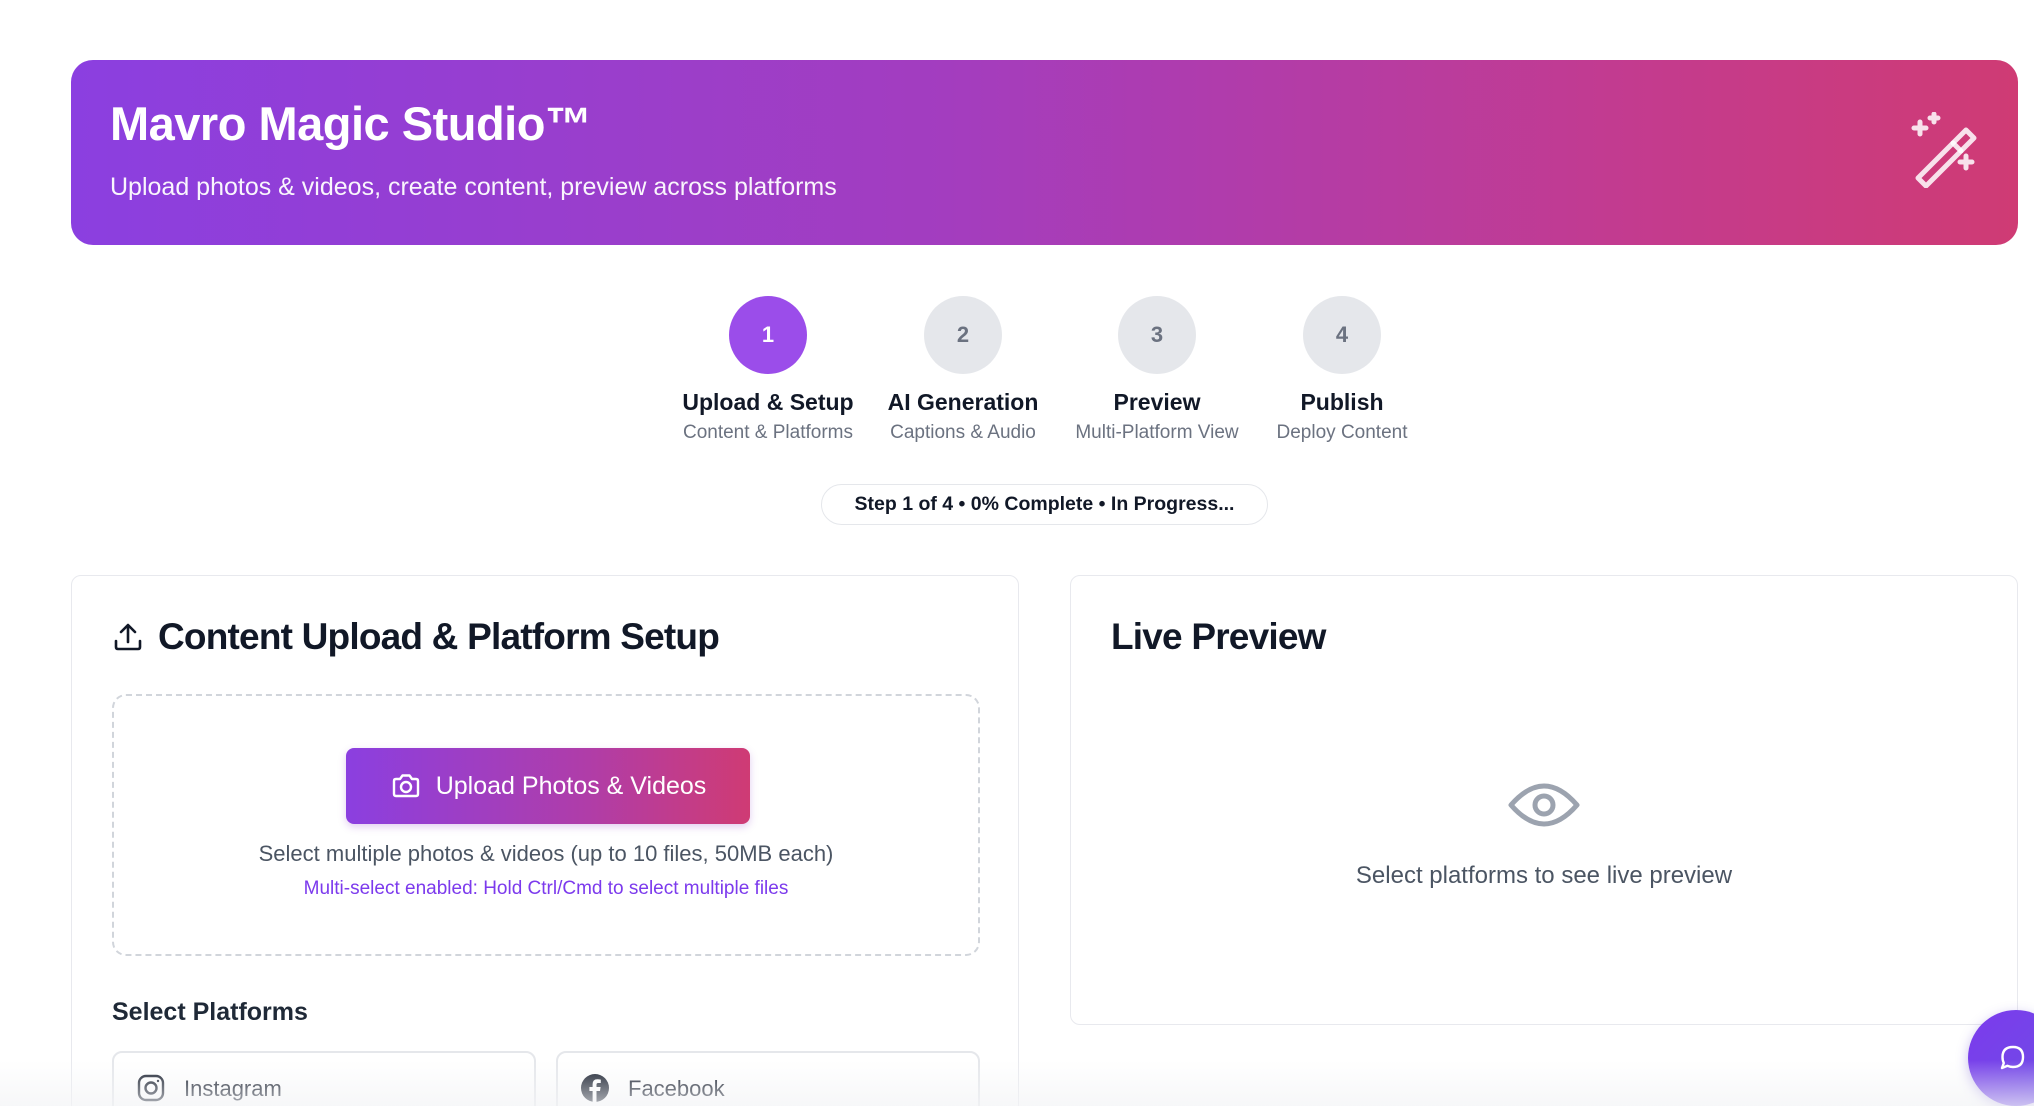 The image size is (2034, 1106). I want to click on facebook-icon, so click(595, 1088).